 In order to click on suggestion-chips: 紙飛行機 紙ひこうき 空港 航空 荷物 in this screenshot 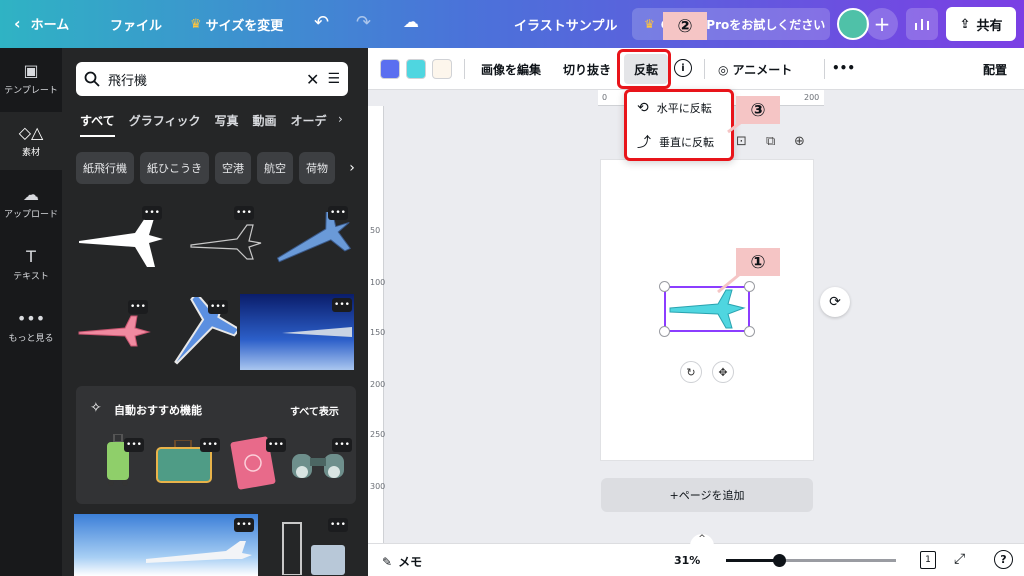, I will do `click(205, 168)`.